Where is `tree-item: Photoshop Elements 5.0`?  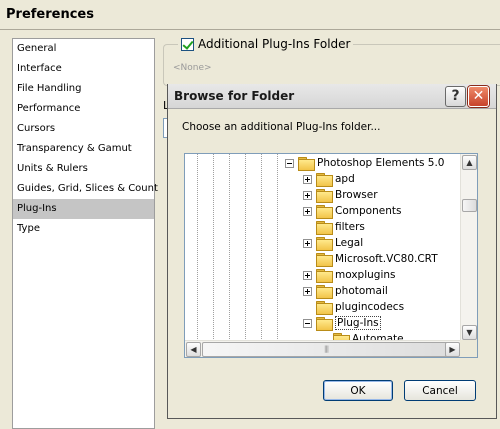 tree-item: Photoshop Elements 5.0 is located at coordinates (364, 163).